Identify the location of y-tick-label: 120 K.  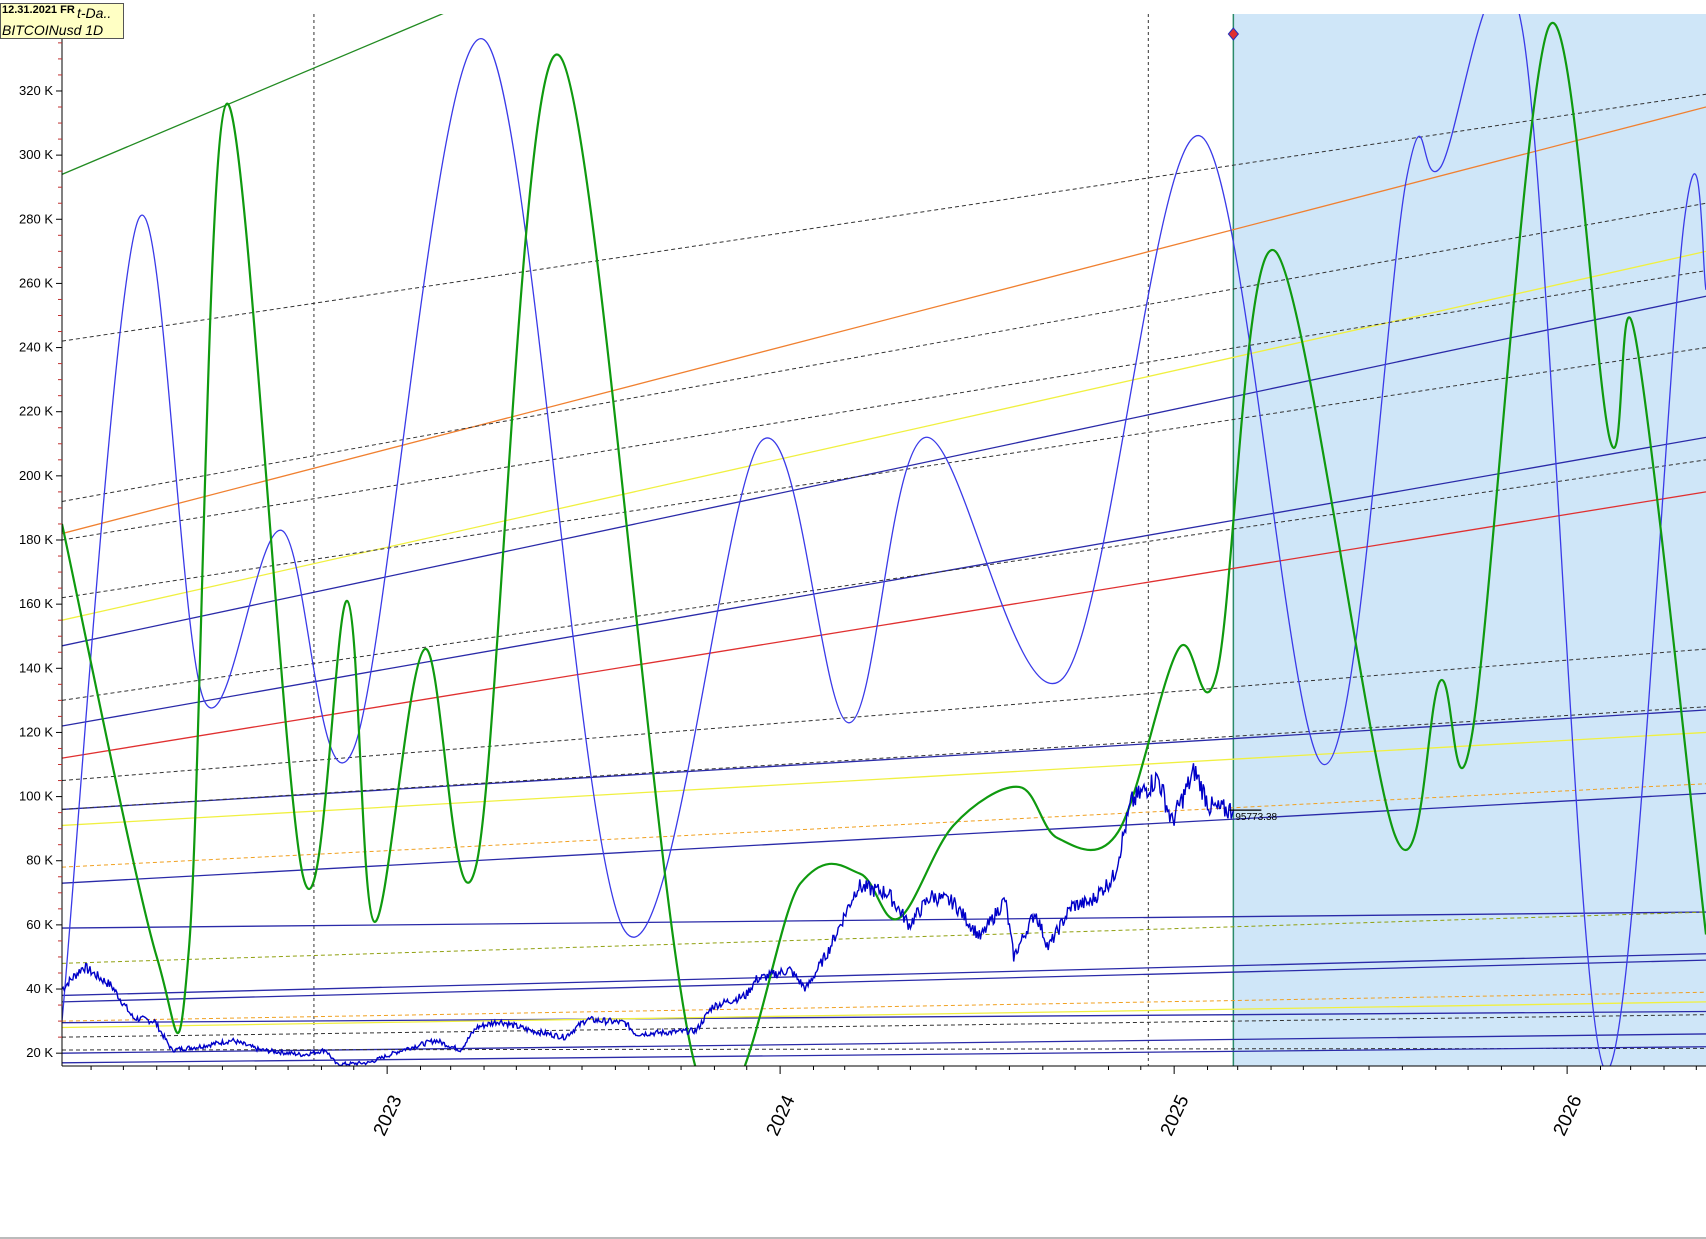
(36, 731).